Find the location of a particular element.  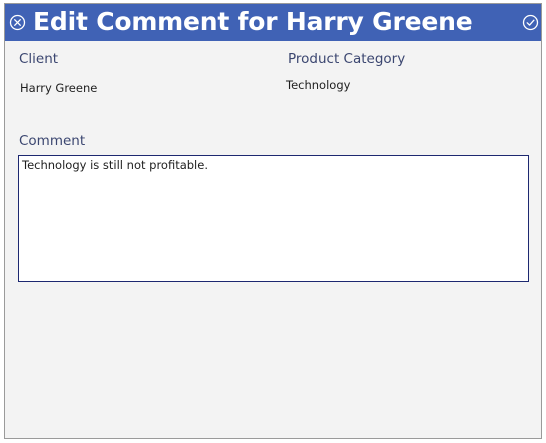

title-bar: Edit Comment for Harry Greene is located at coordinates (273, 22).